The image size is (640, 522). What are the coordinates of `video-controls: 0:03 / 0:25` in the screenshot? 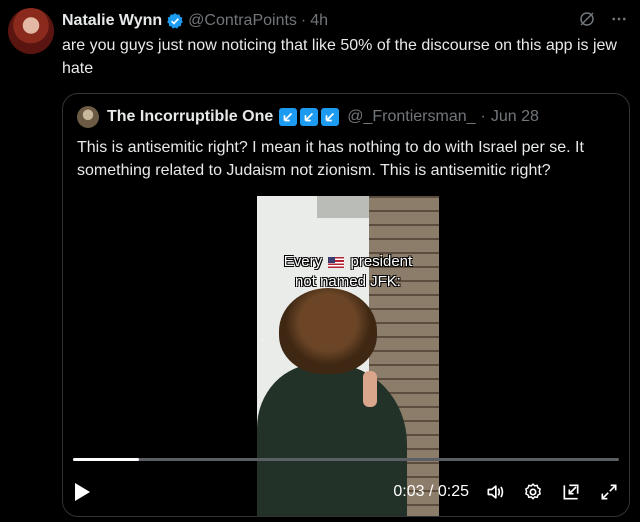 It's located at (346, 492).